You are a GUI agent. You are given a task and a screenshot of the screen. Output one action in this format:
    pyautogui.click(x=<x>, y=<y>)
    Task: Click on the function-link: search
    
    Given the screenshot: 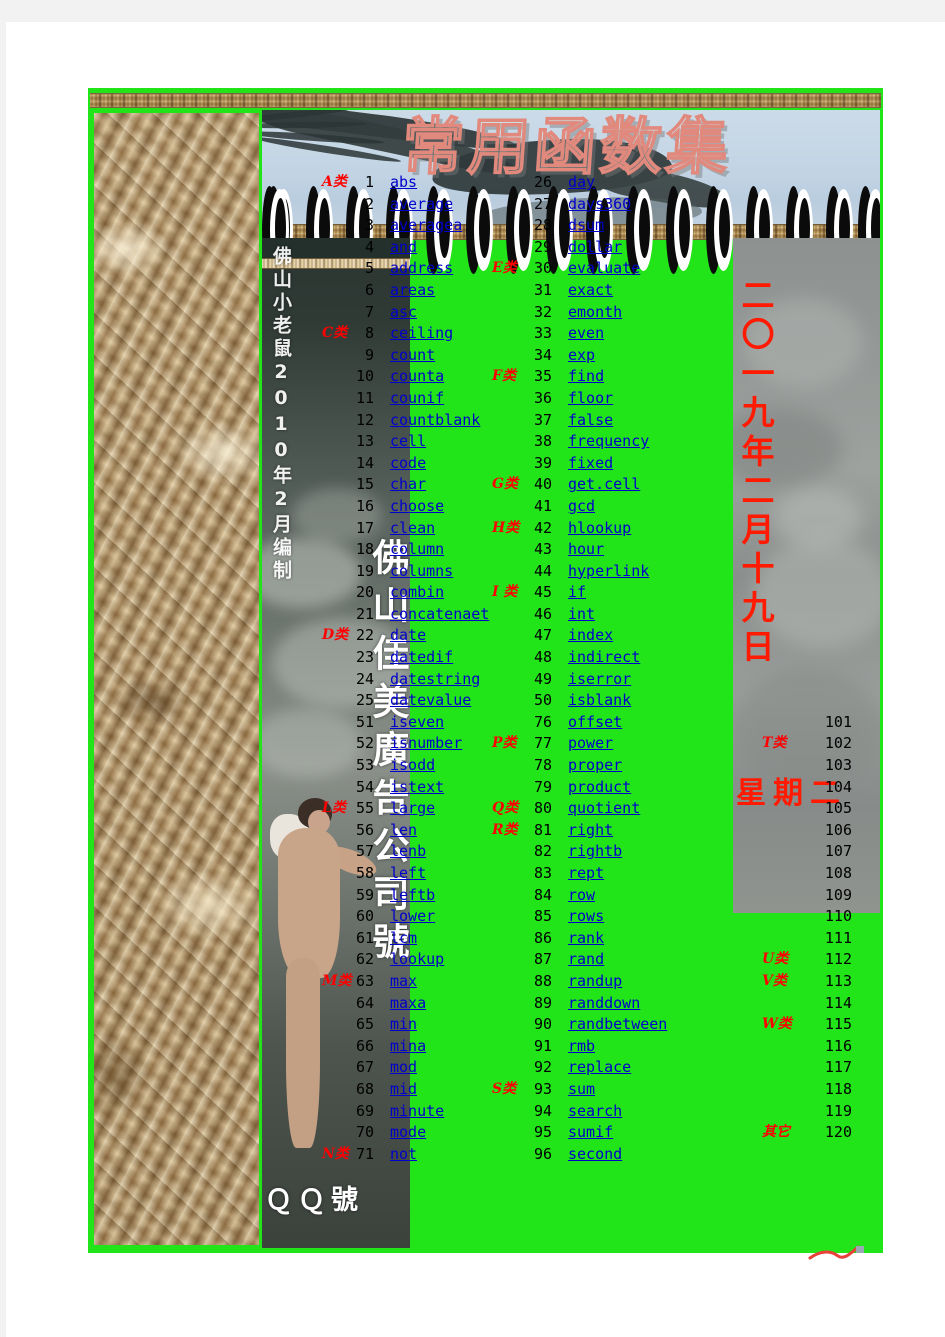 What is the action you would take?
    pyautogui.click(x=595, y=1112)
    